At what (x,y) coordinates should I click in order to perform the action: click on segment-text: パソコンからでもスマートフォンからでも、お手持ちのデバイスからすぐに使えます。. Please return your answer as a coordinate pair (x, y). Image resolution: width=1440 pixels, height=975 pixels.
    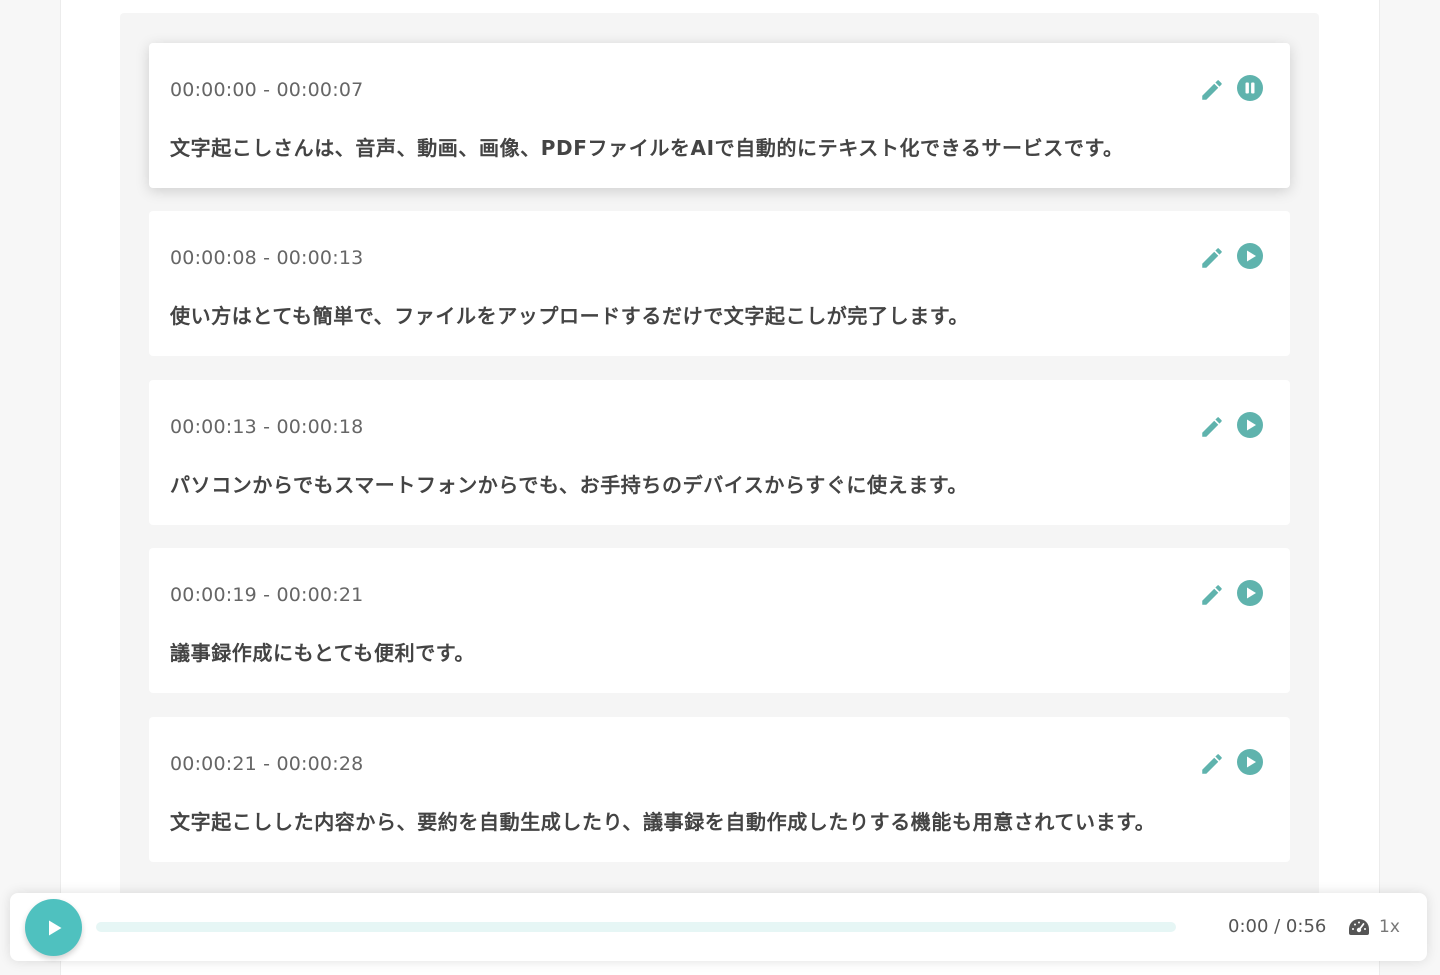
    Looking at the image, I should click on (569, 485).